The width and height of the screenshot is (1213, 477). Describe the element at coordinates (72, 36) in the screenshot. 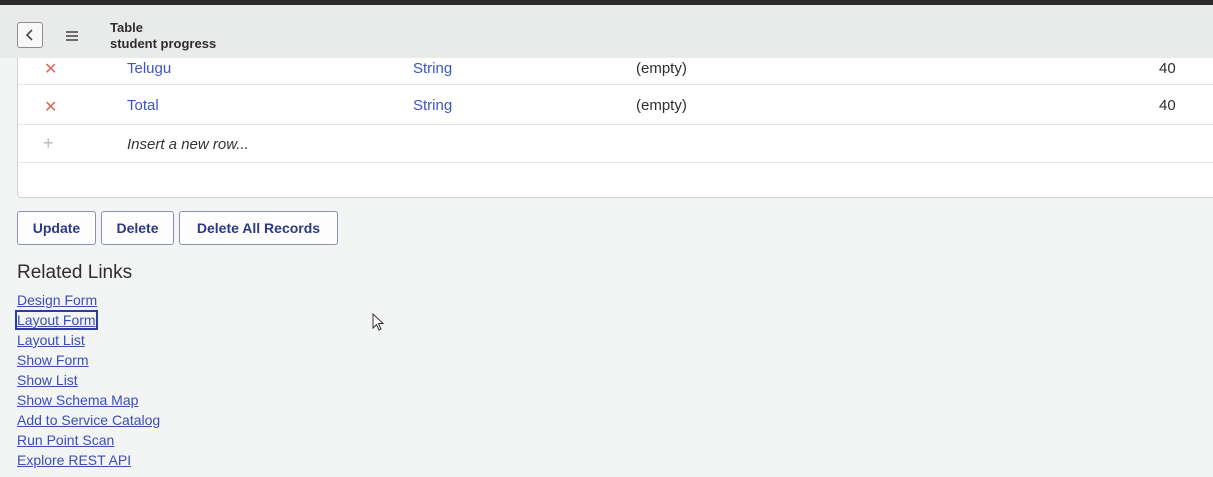

I see `hamburger-icon` at that location.